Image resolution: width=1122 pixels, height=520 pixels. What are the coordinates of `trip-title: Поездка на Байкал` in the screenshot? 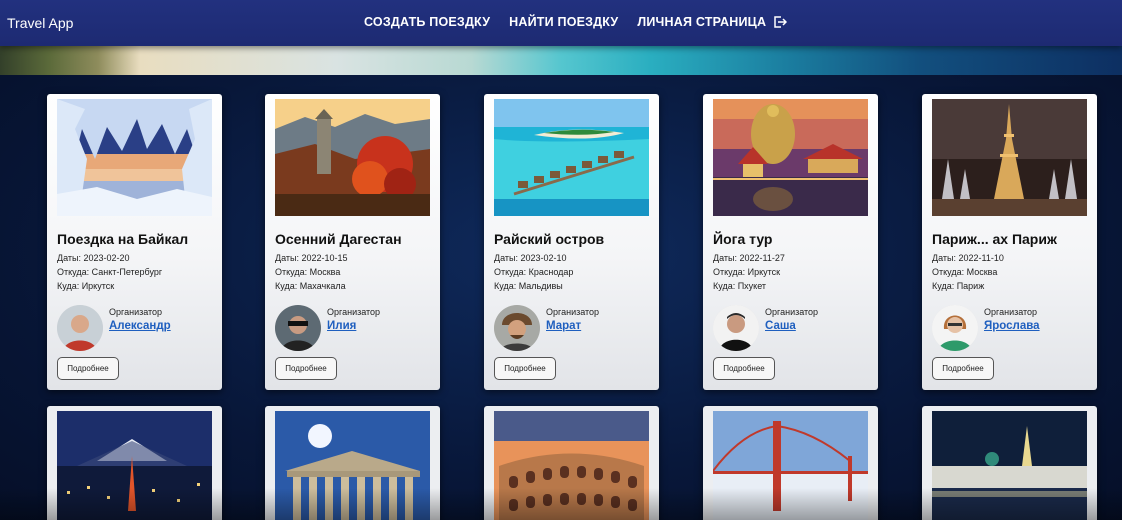 It's located at (123, 239).